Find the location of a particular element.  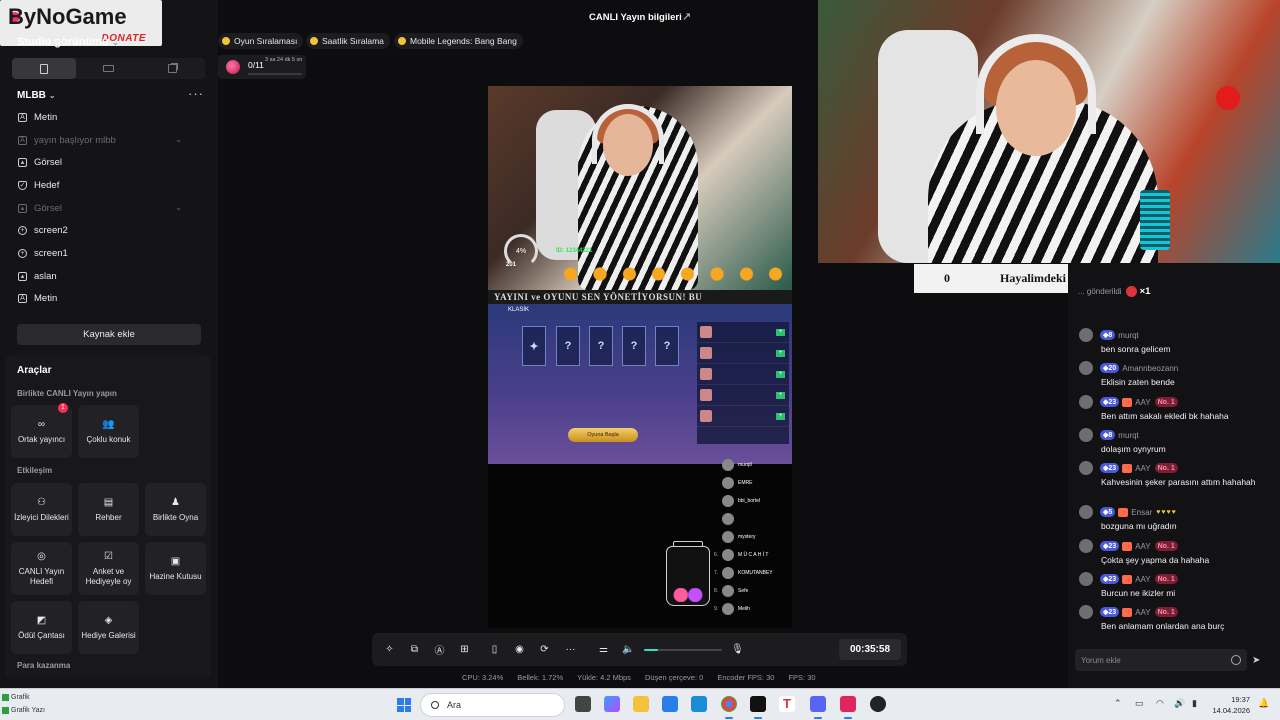

mixer-icon: ⚌ is located at coordinates (603, 649).